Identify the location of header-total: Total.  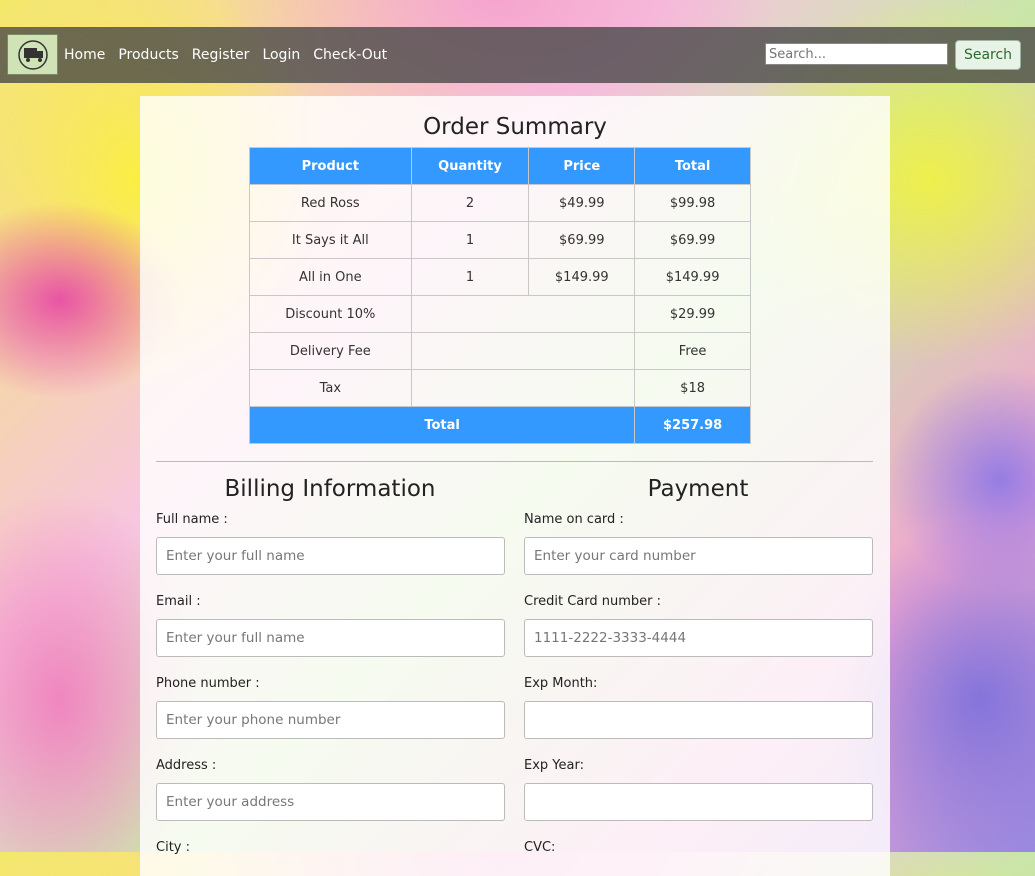
(692, 166).